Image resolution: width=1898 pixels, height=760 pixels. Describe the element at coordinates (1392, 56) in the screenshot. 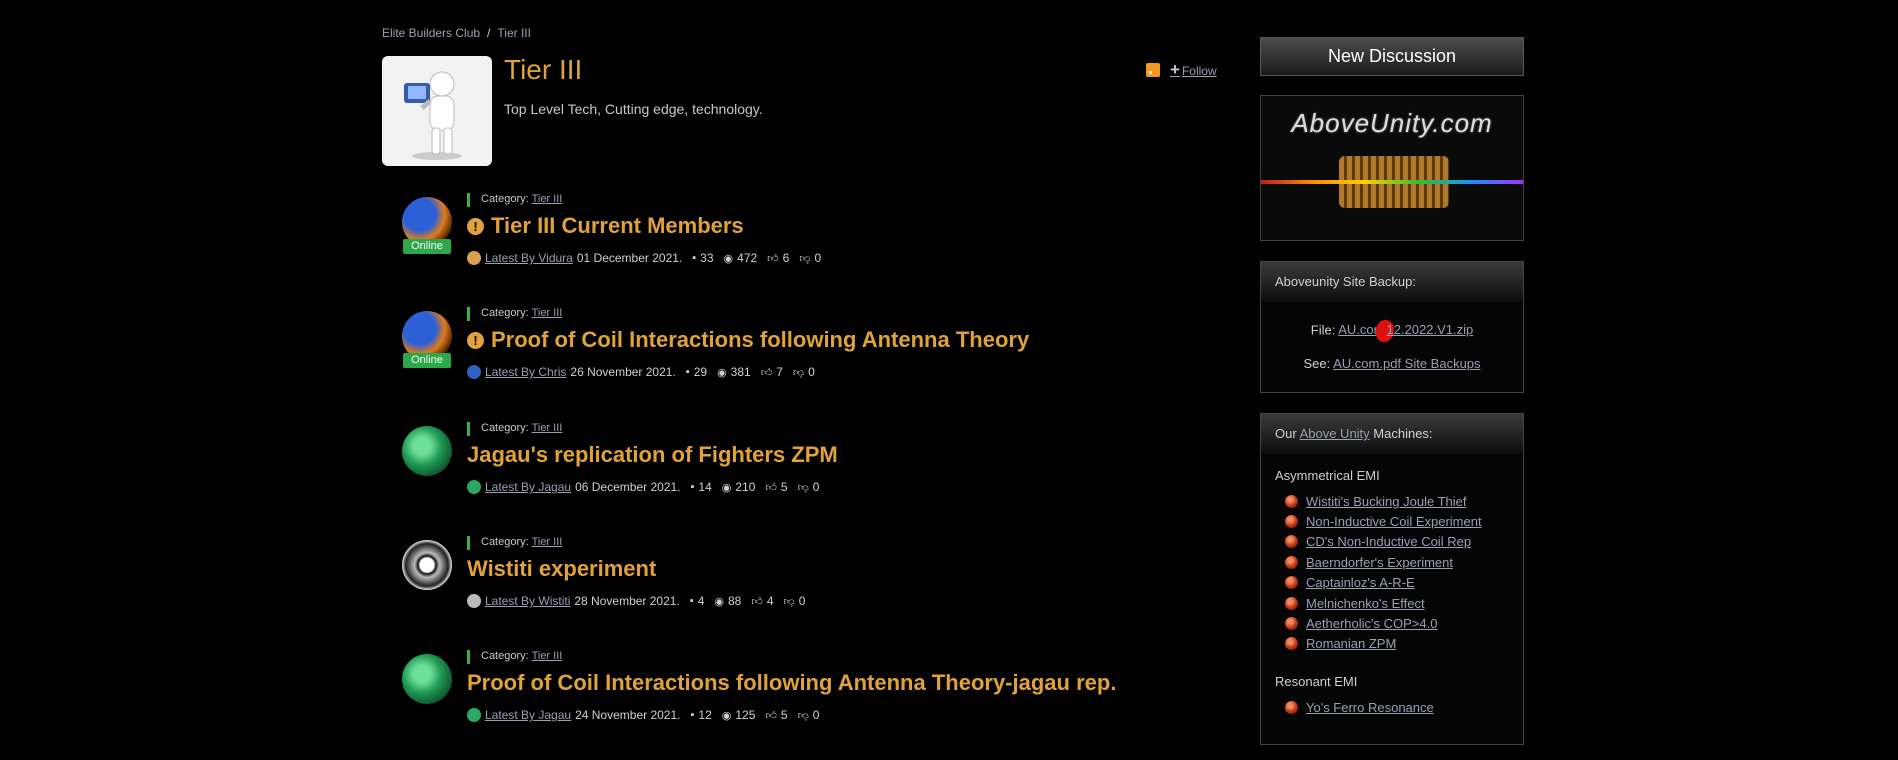

I see `new-discussion-button: New Discussion` at that location.